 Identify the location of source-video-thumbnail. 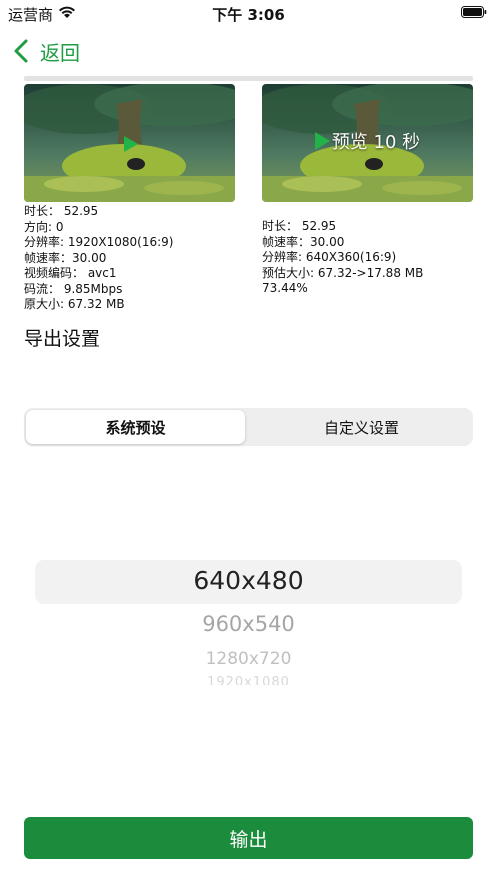
(129, 143).